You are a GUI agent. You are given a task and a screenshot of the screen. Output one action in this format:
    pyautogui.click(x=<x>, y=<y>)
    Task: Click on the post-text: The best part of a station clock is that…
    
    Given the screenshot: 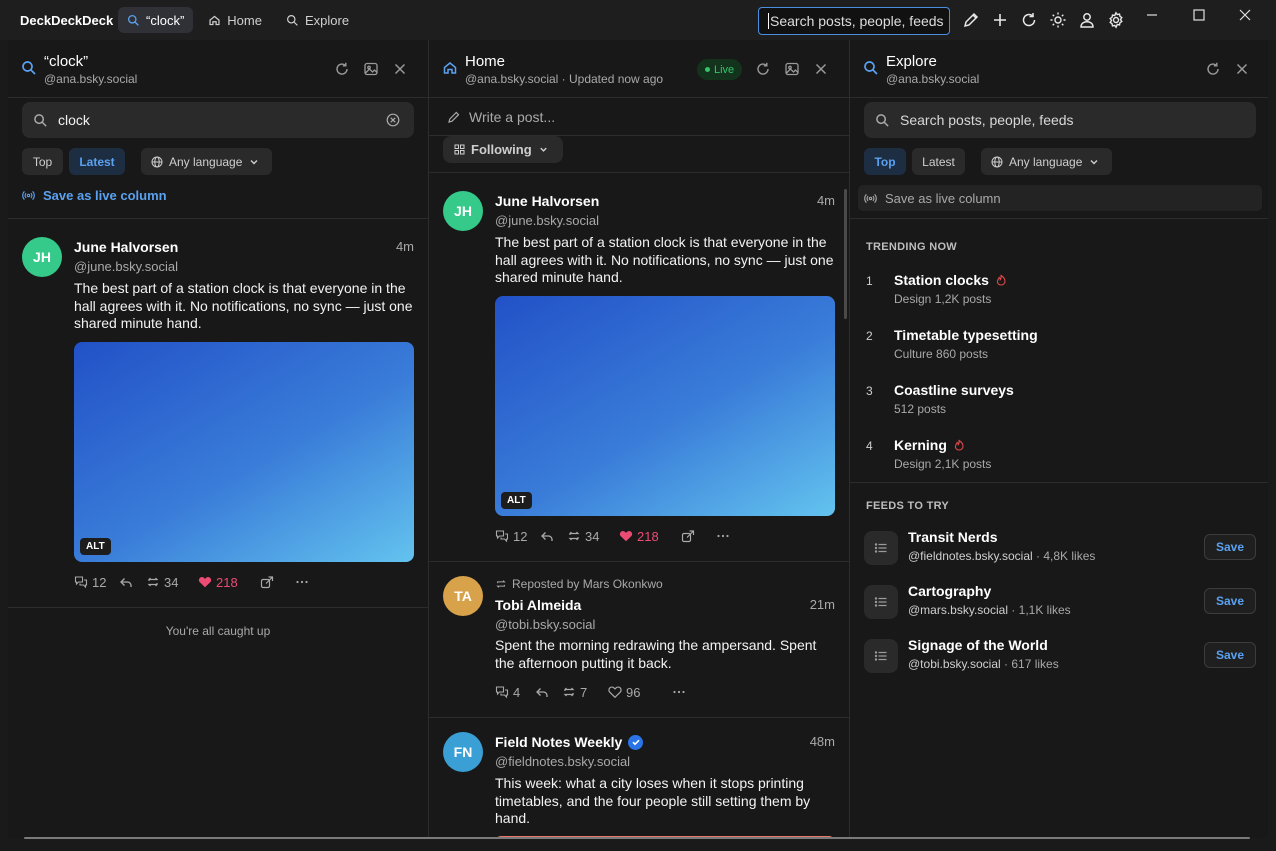 What is the action you would take?
    pyautogui.click(x=664, y=259)
    